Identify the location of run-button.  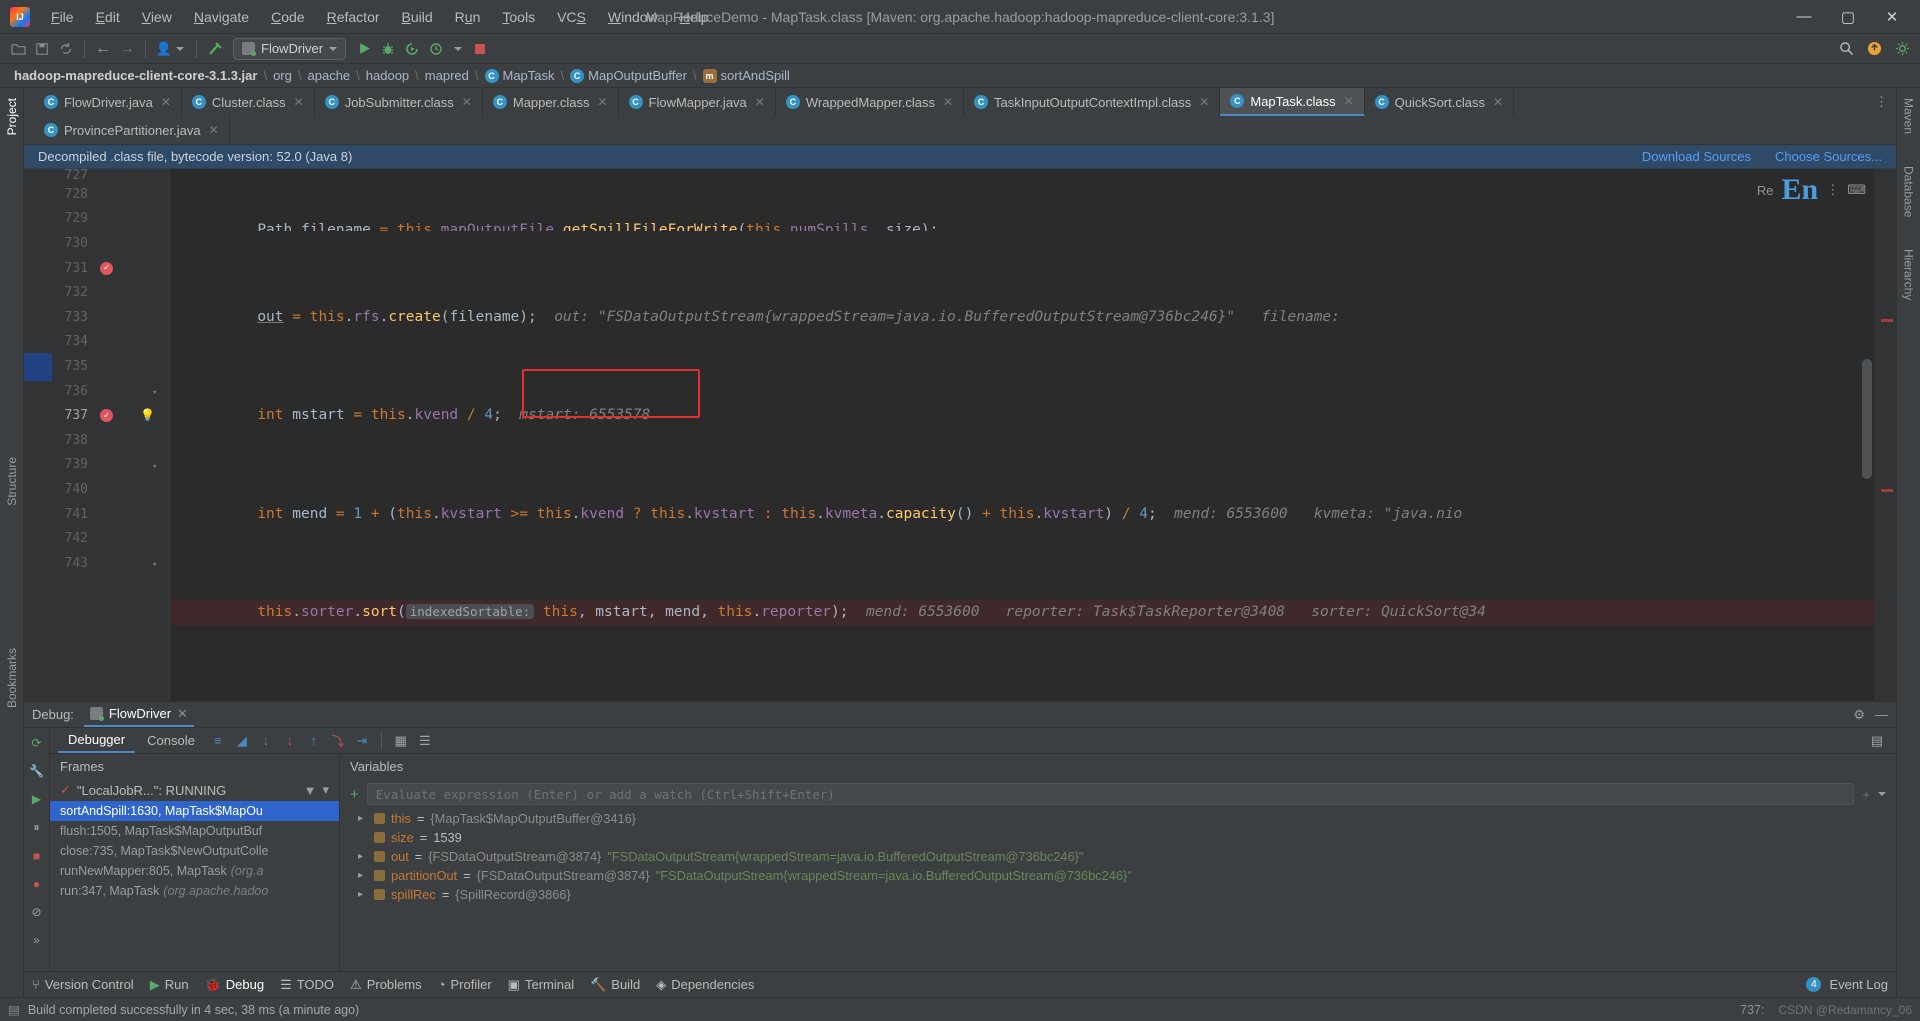
(364, 49).